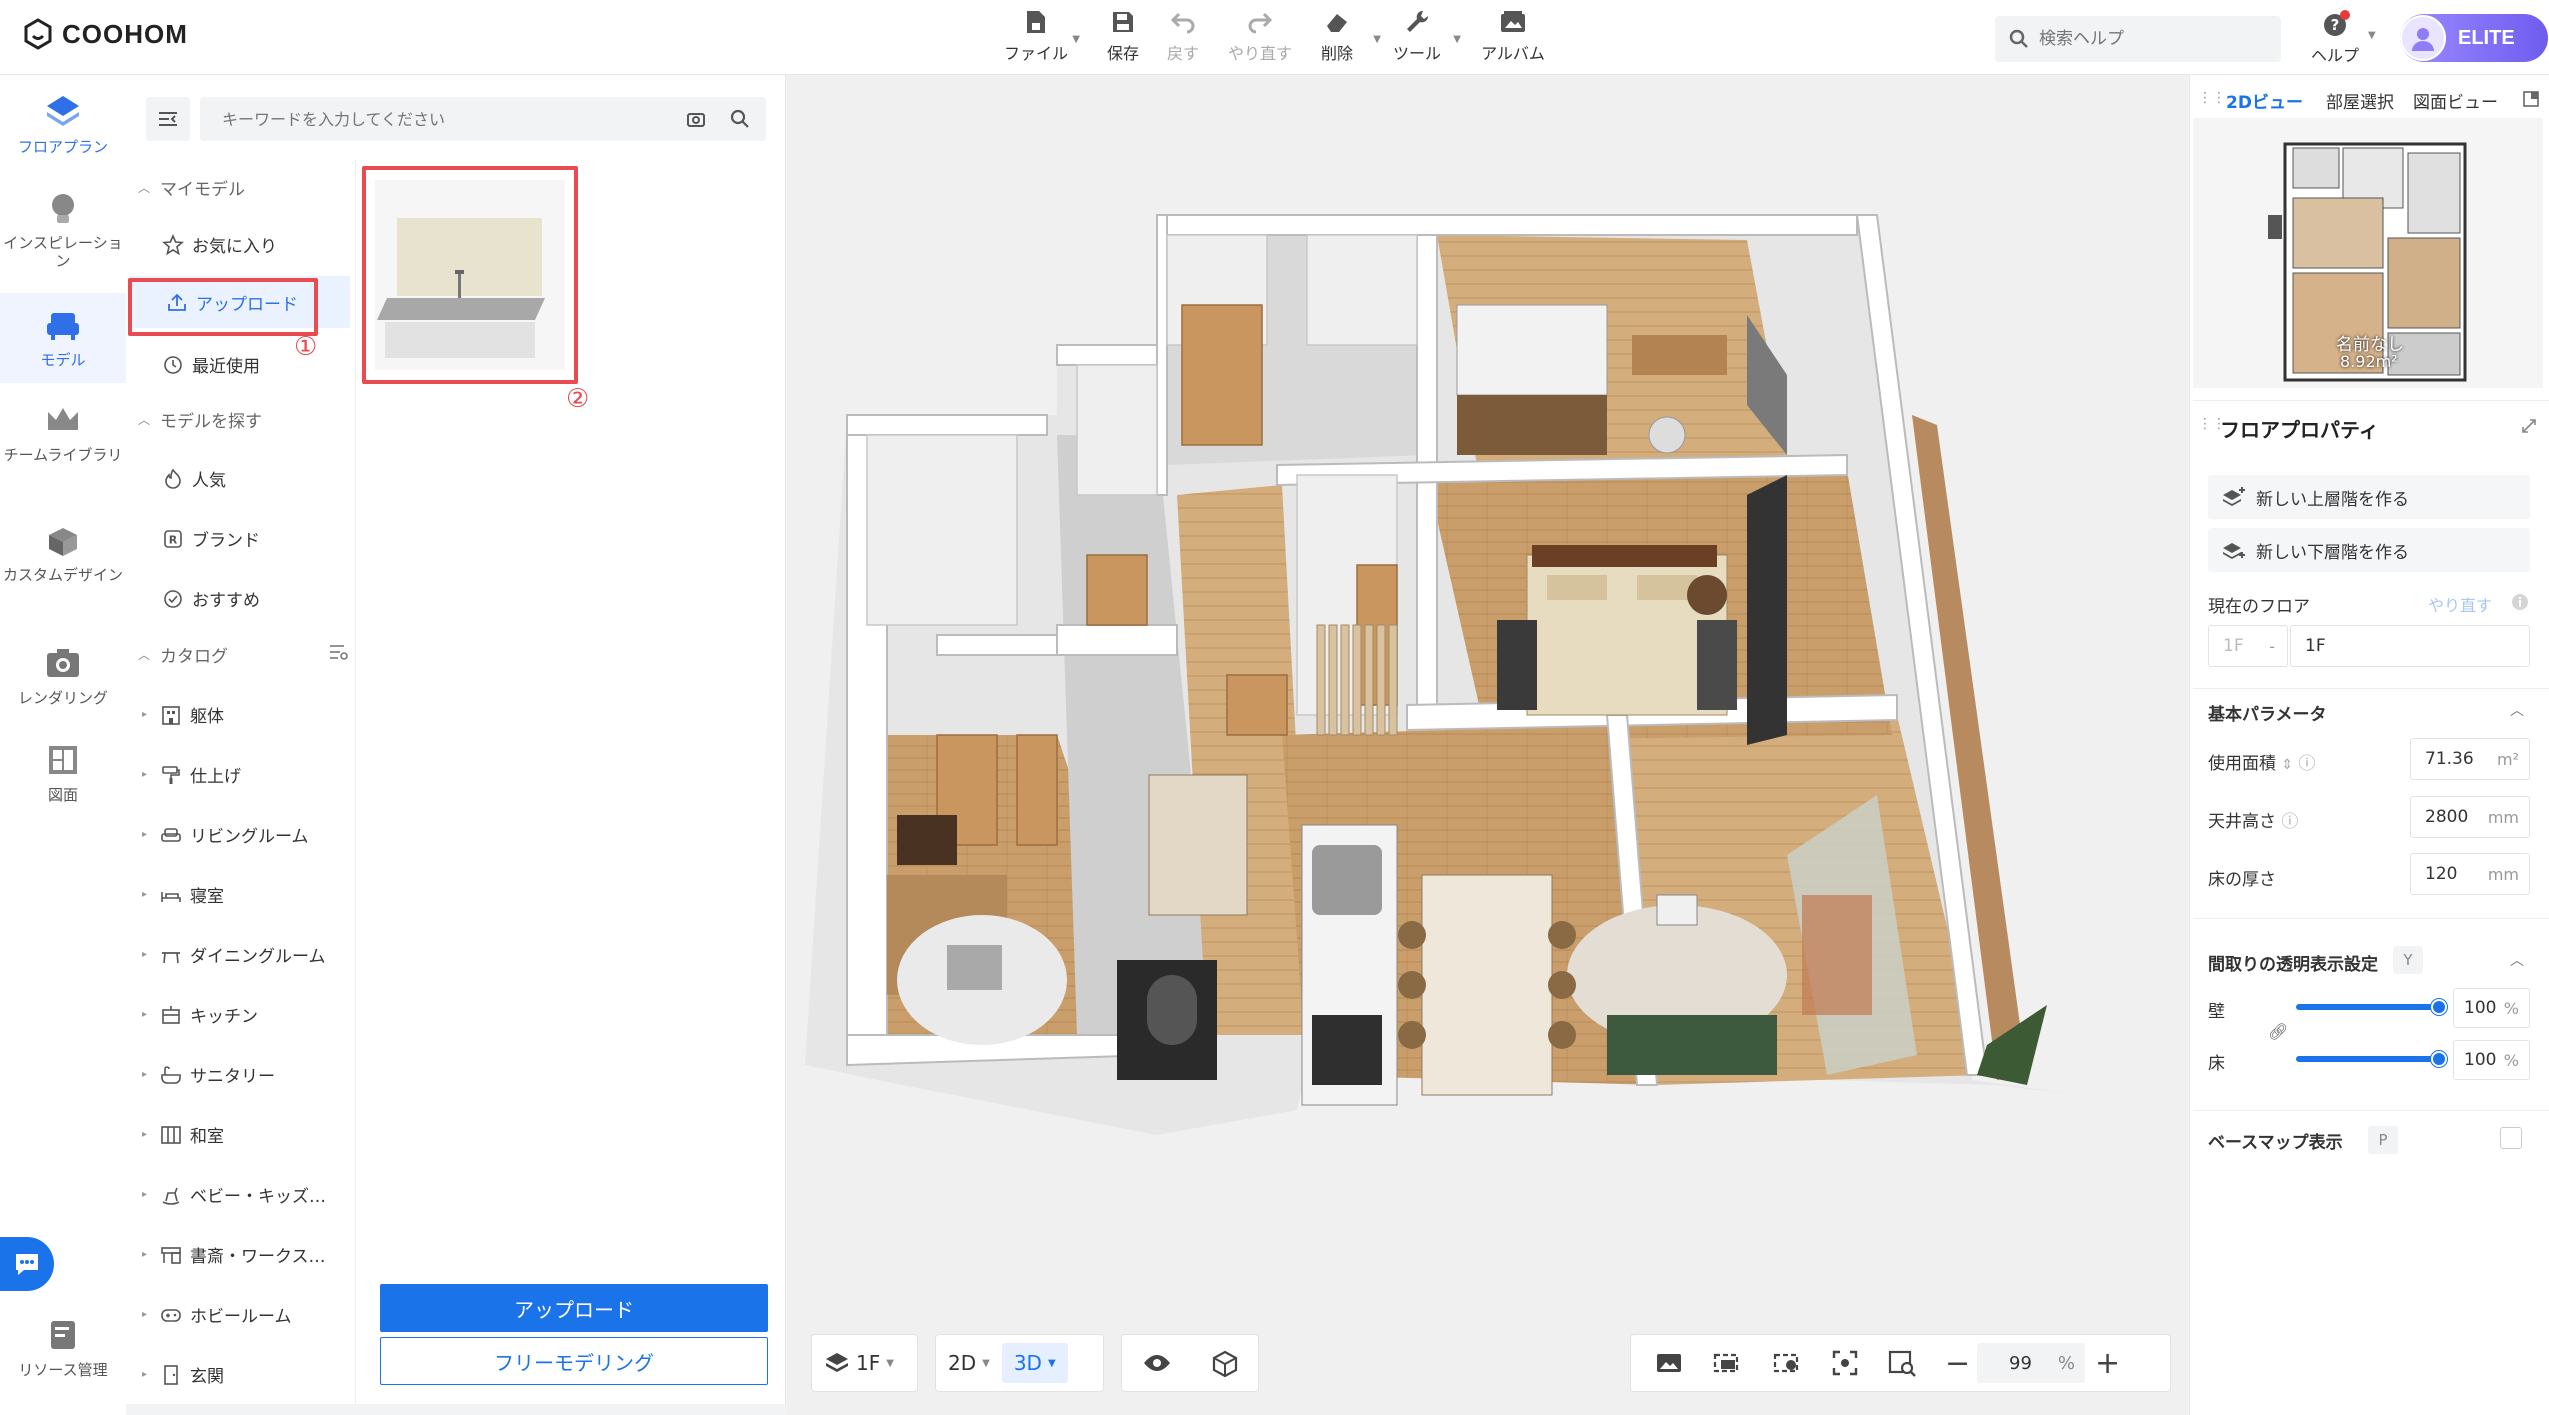 The width and height of the screenshot is (2549, 1415). What do you see at coordinates (339, 652) in the screenshot?
I see `filter-settings-icon` at bounding box center [339, 652].